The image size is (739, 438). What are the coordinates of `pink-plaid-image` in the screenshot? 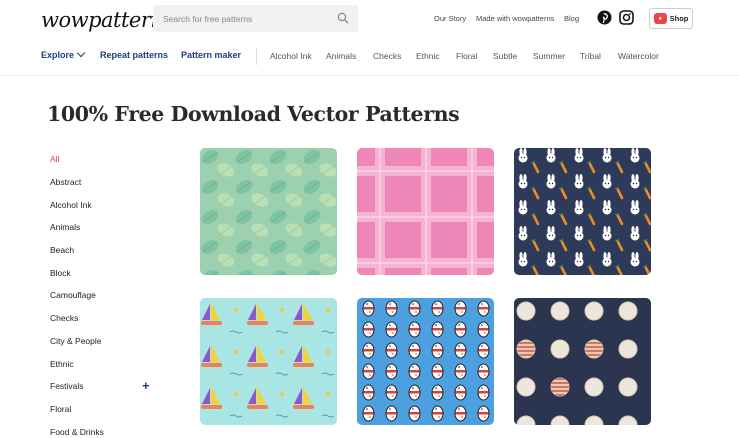 It's located at (425, 211).